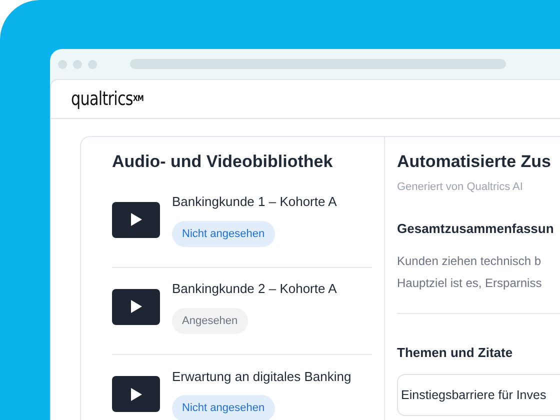 The height and width of the screenshot is (420, 560). I want to click on themes-title: Themen und Zitate, so click(455, 353).